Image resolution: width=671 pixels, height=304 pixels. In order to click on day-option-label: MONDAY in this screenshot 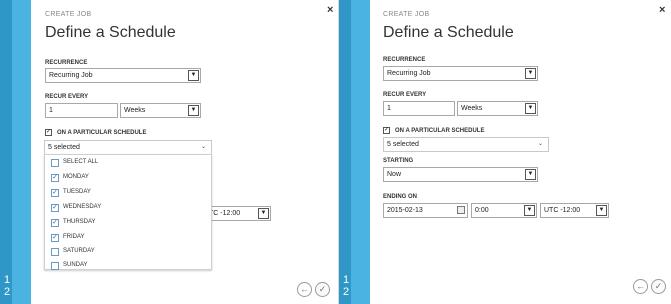, I will do `click(76, 177)`.